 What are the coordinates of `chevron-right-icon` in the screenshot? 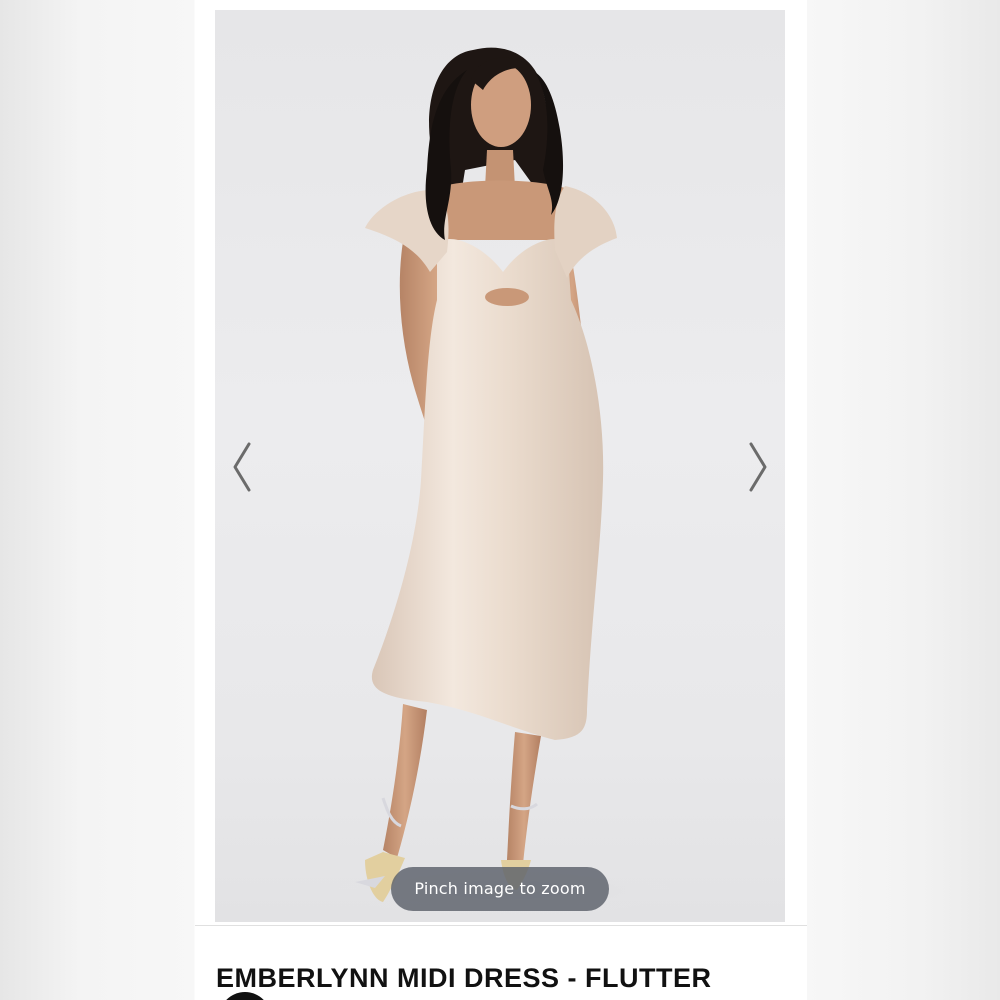 It's located at (758, 467).